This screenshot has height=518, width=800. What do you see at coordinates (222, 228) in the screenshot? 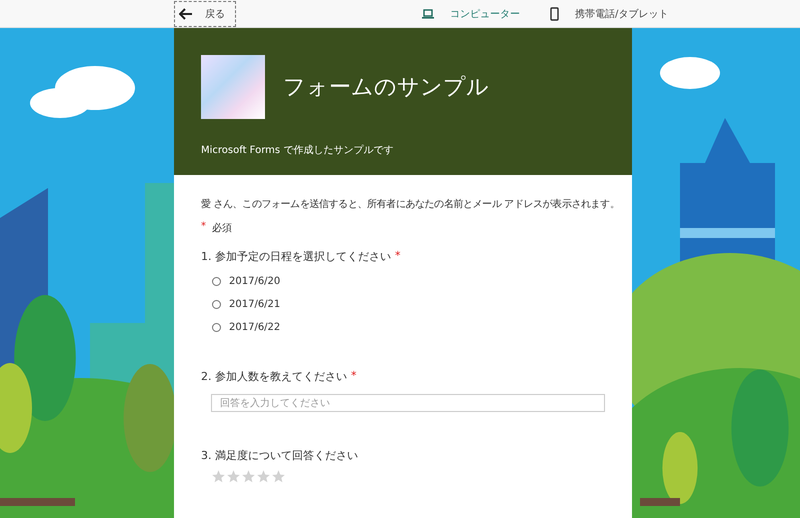
I see `required-label: 必須` at bounding box center [222, 228].